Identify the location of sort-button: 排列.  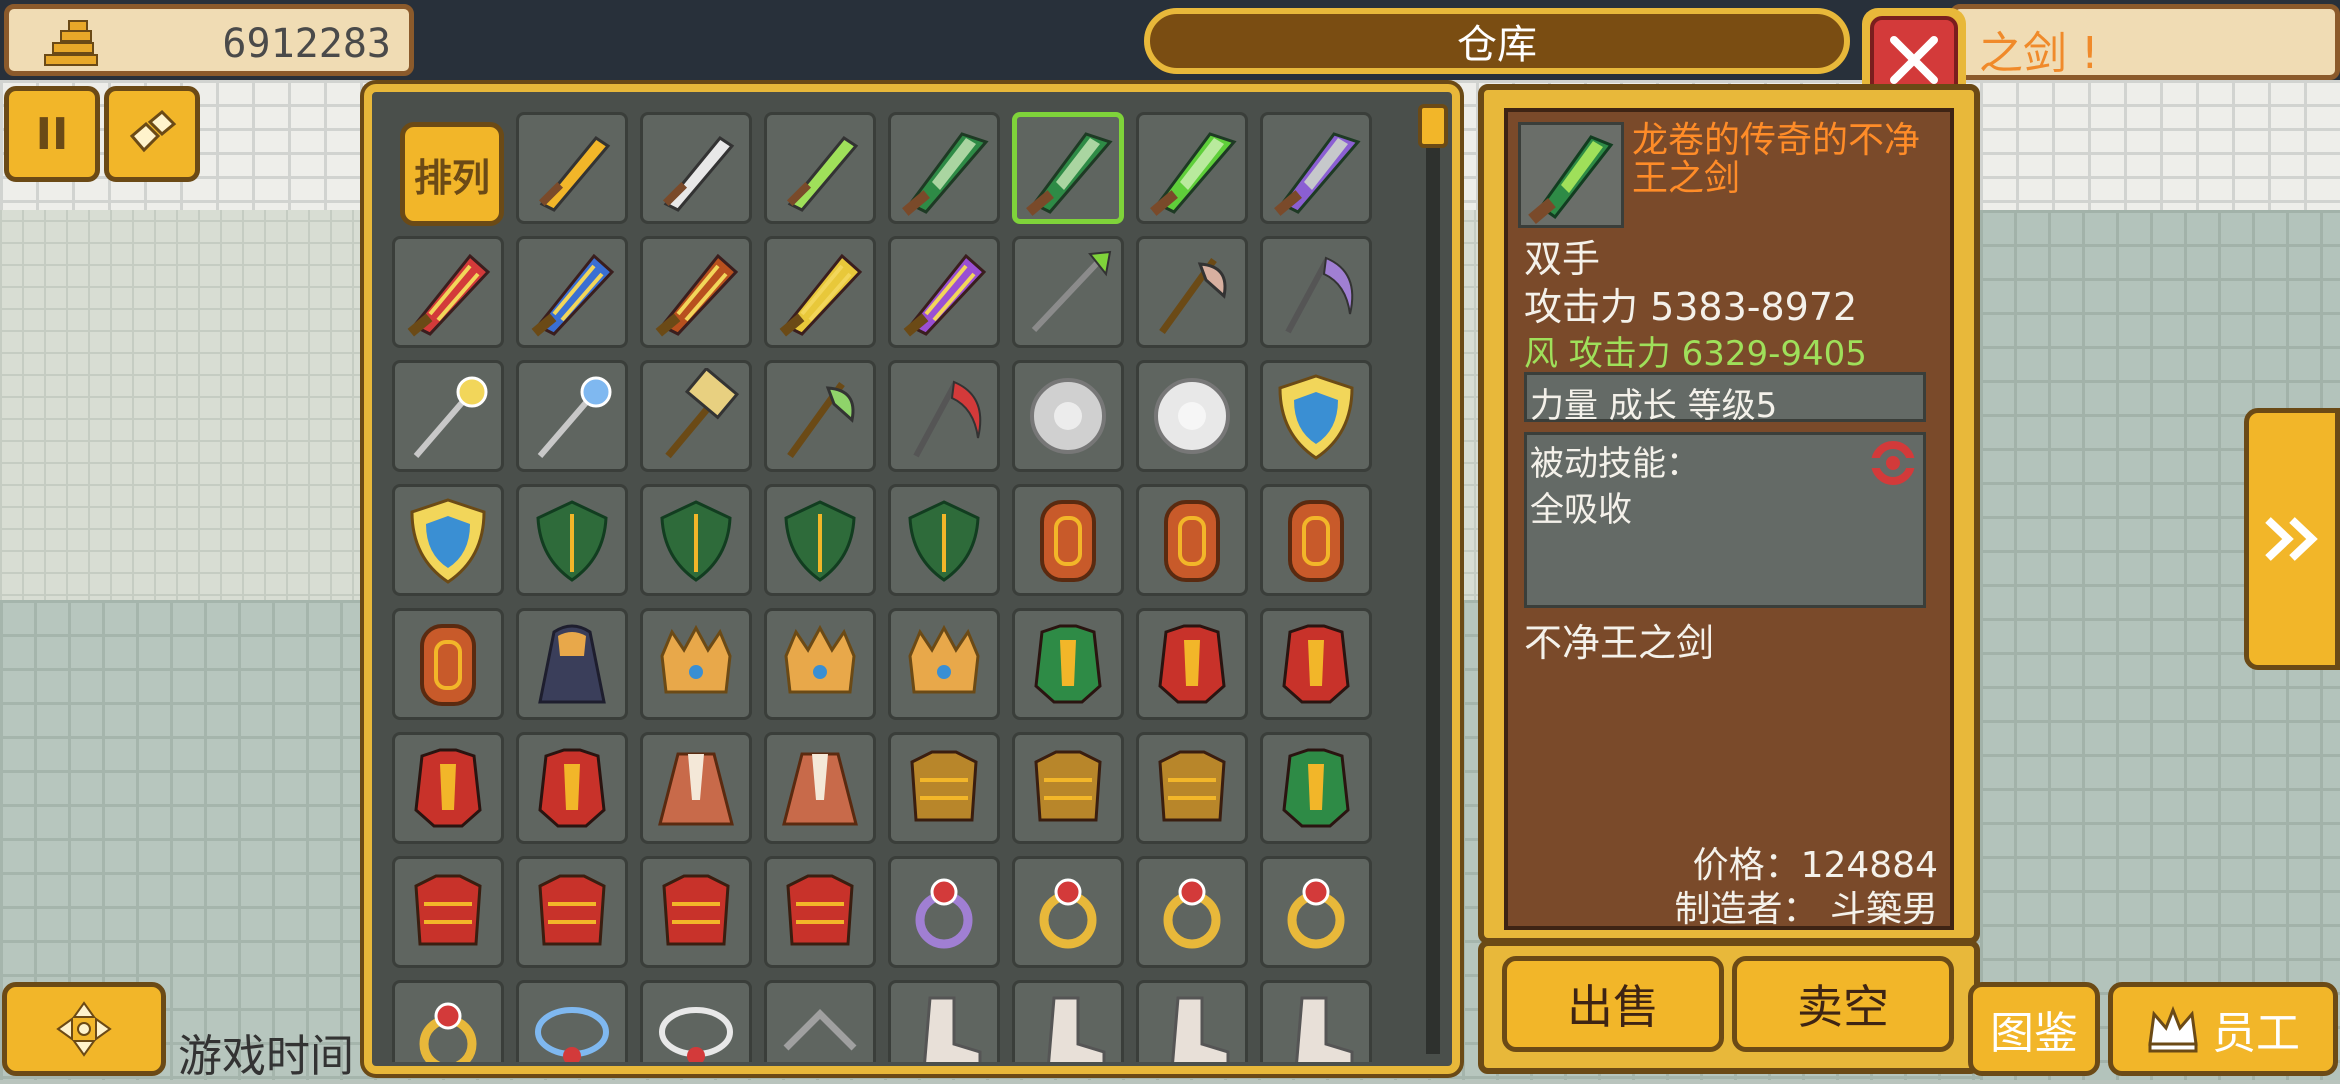
(452, 174).